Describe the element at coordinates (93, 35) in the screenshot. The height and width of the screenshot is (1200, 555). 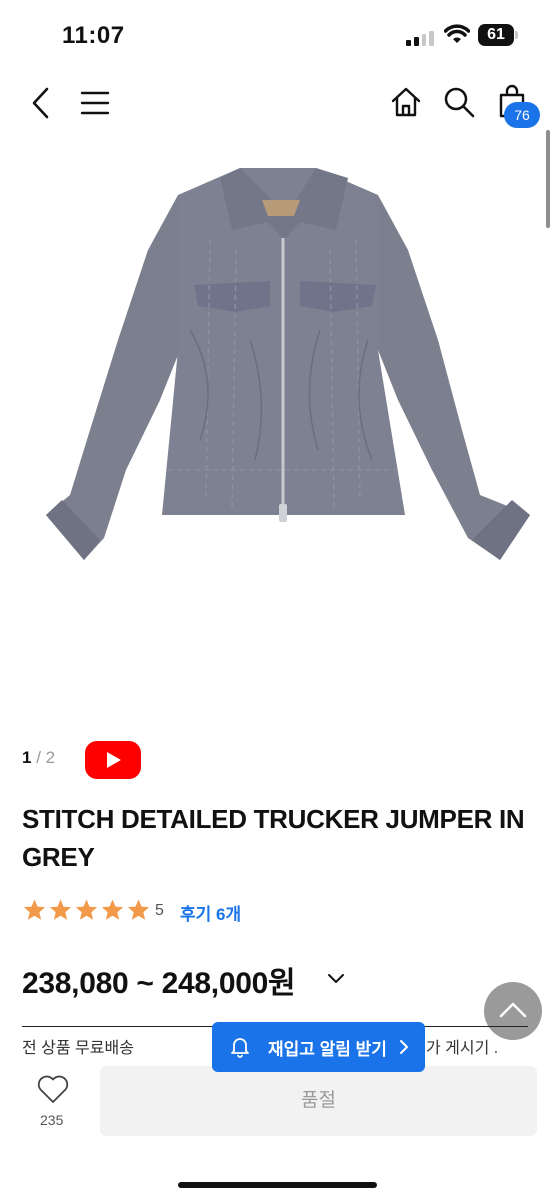
I see `status-time: 11:07` at that location.